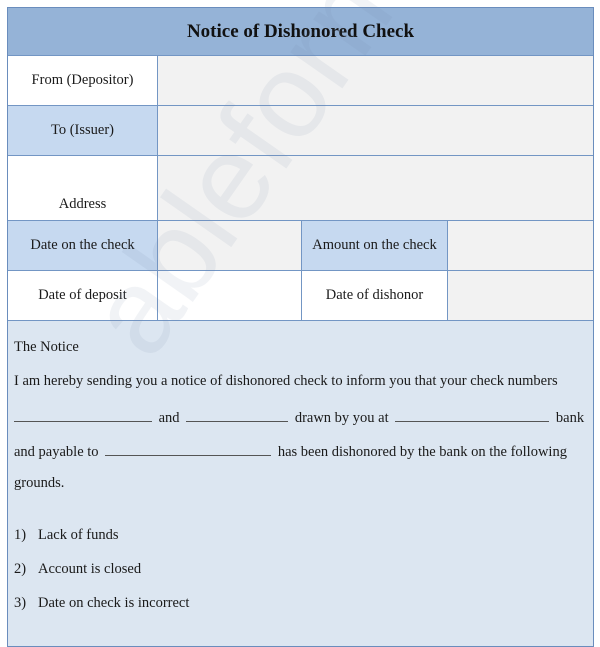  What do you see at coordinates (83, 245) in the screenshot?
I see `date-on-check-label: Date on the check` at bounding box center [83, 245].